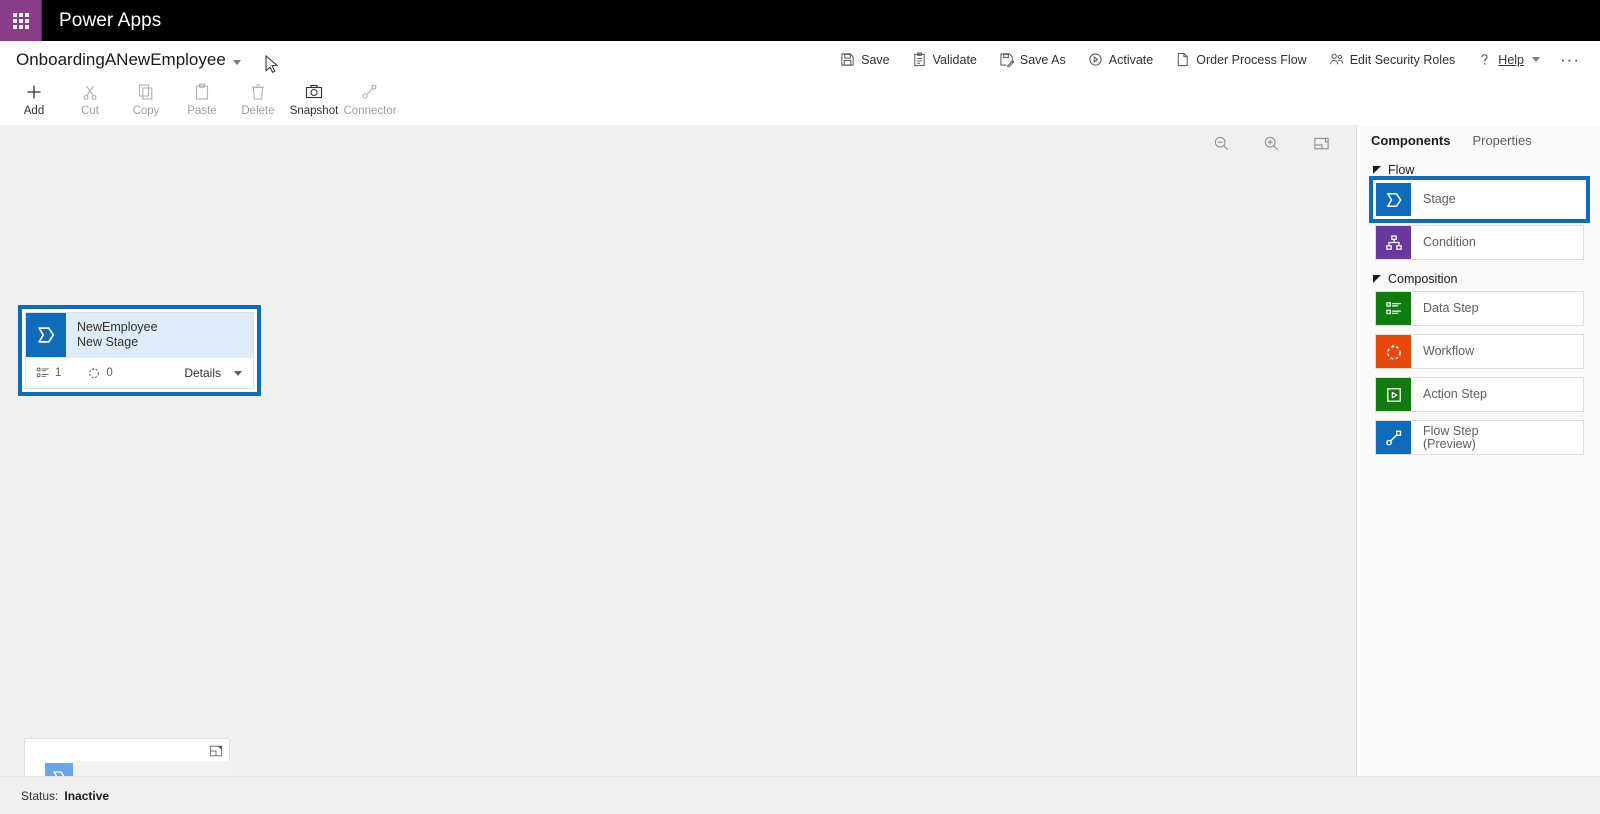 This screenshot has height=814, width=1600. I want to click on component-item-flow-step: Flow Step (Preview), so click(1479, 437).